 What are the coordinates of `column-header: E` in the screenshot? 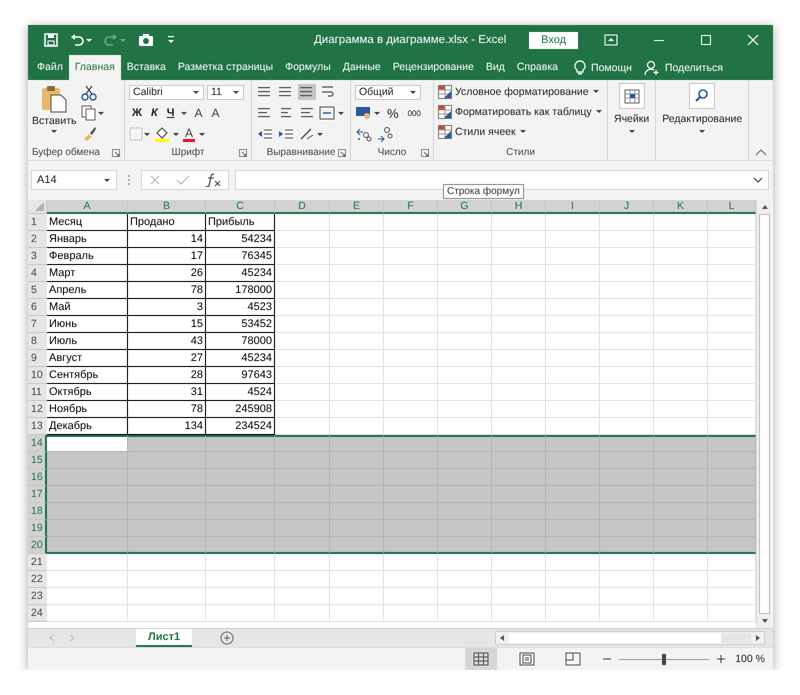 It's located at (357, 207).